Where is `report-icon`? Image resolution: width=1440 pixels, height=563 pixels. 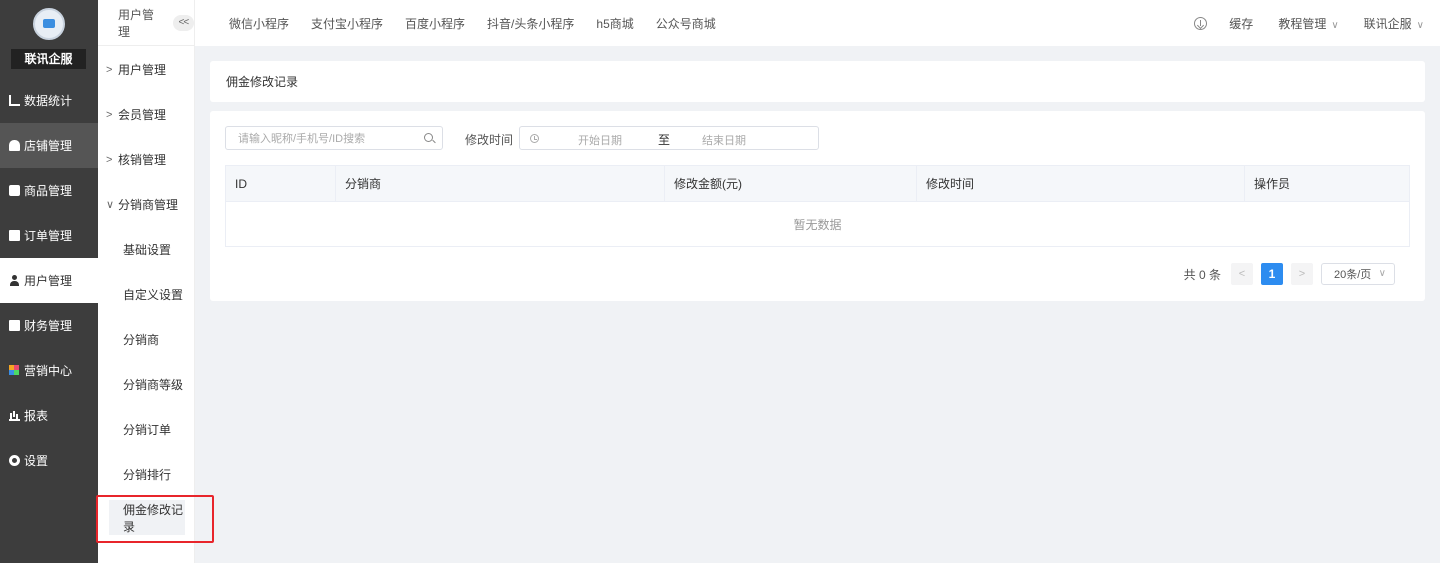 report-icon is located at coordinates (14, 415).